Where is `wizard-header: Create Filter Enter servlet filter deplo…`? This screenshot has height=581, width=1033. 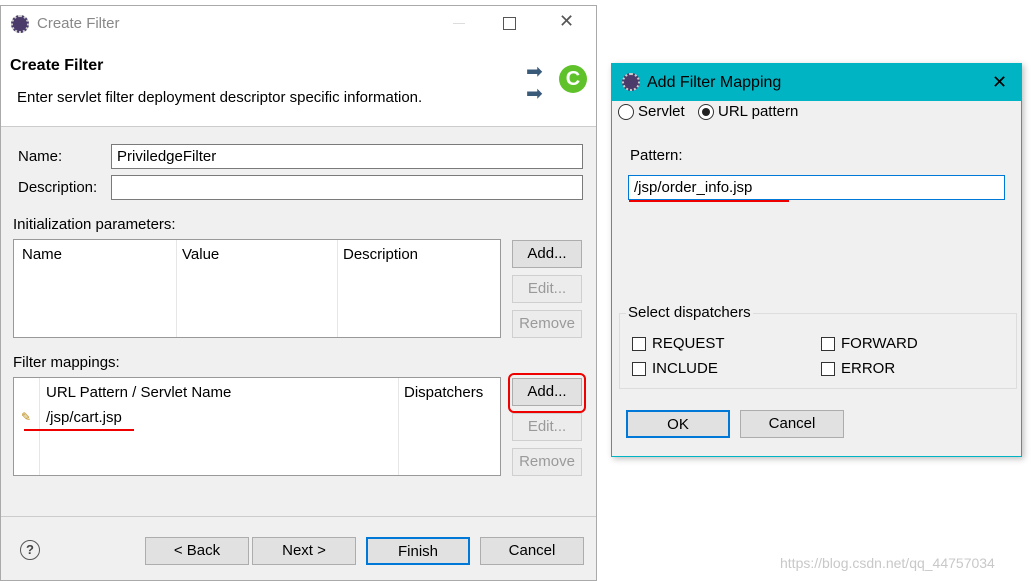
wizard-header: Create Filter Enter servlet filter deplo… is located at coordinates (298, 84).